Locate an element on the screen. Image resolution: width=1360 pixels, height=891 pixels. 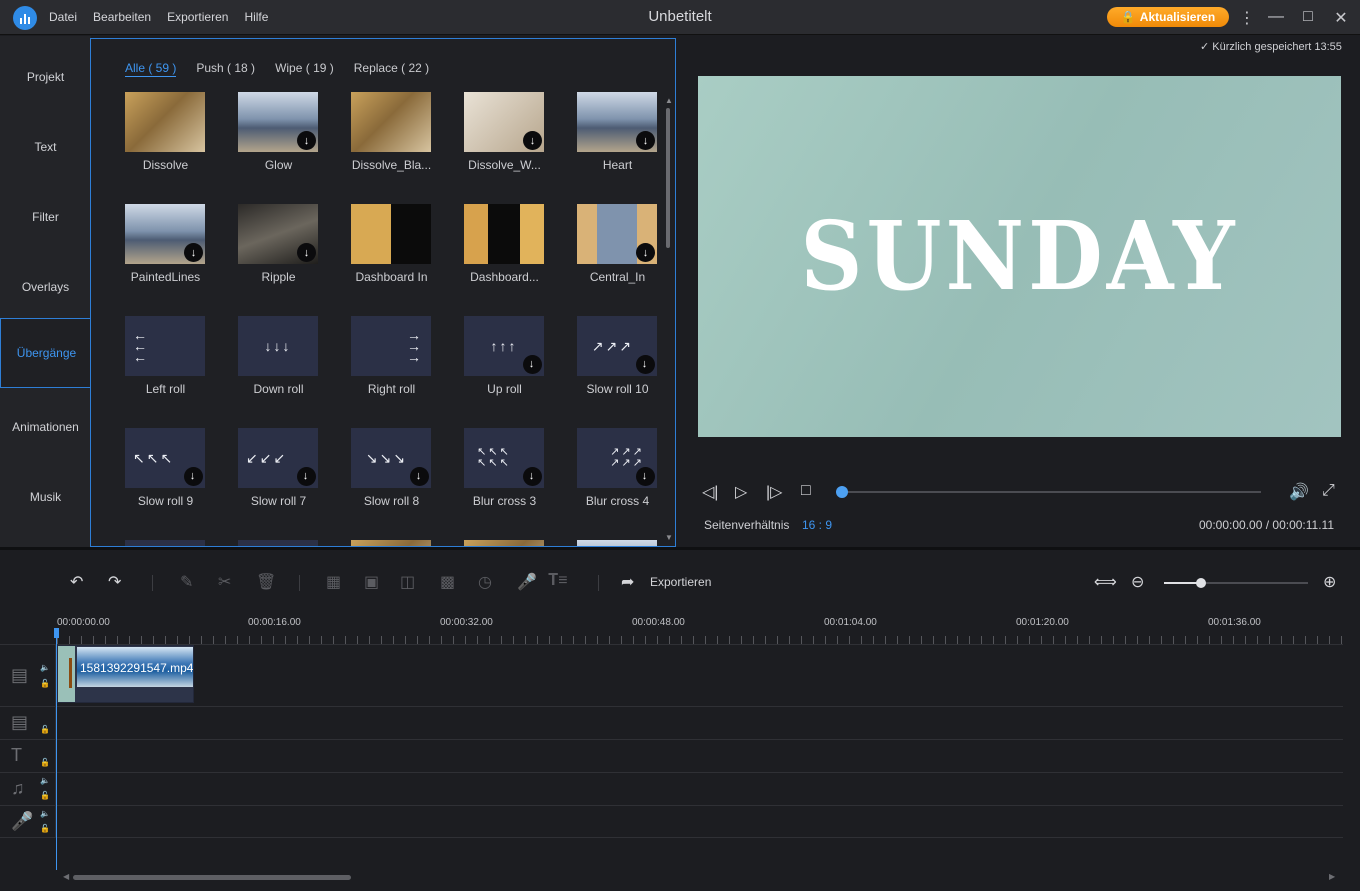
sidebar-item-musik: Musik is located at coordinates (45, 497).